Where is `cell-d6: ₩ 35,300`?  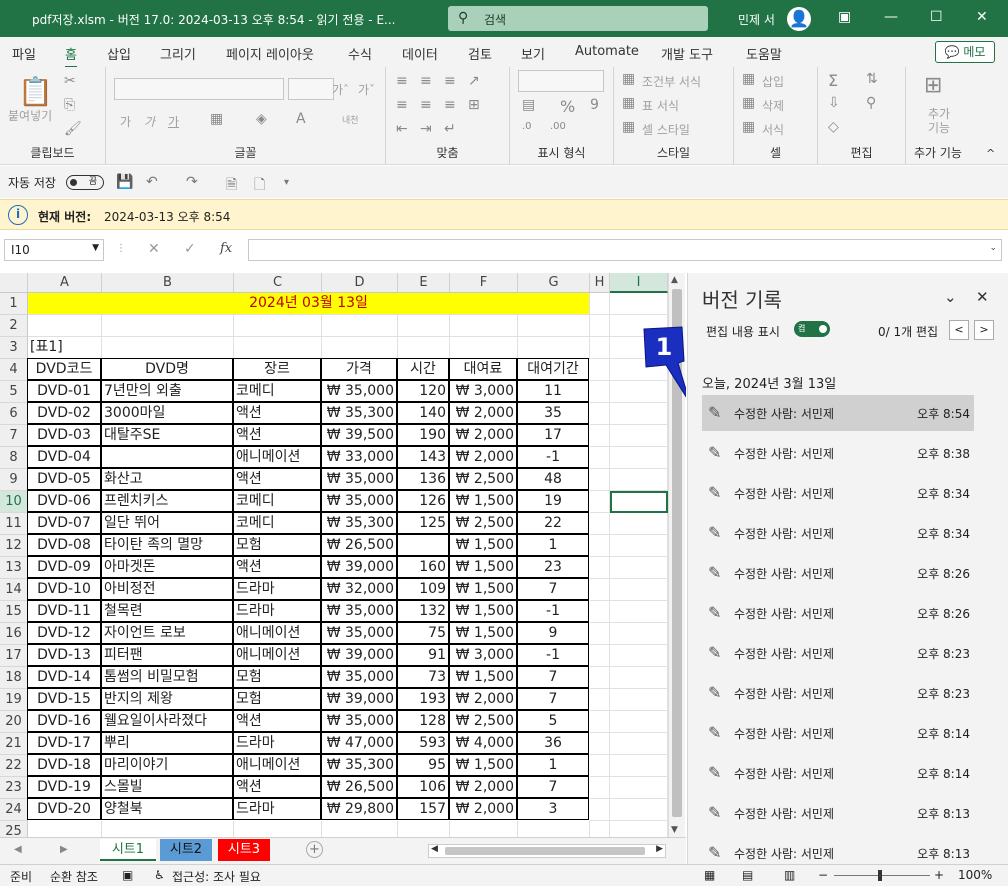
cell-d6: ₩ 35,300 is located at coordinates (359, 413).